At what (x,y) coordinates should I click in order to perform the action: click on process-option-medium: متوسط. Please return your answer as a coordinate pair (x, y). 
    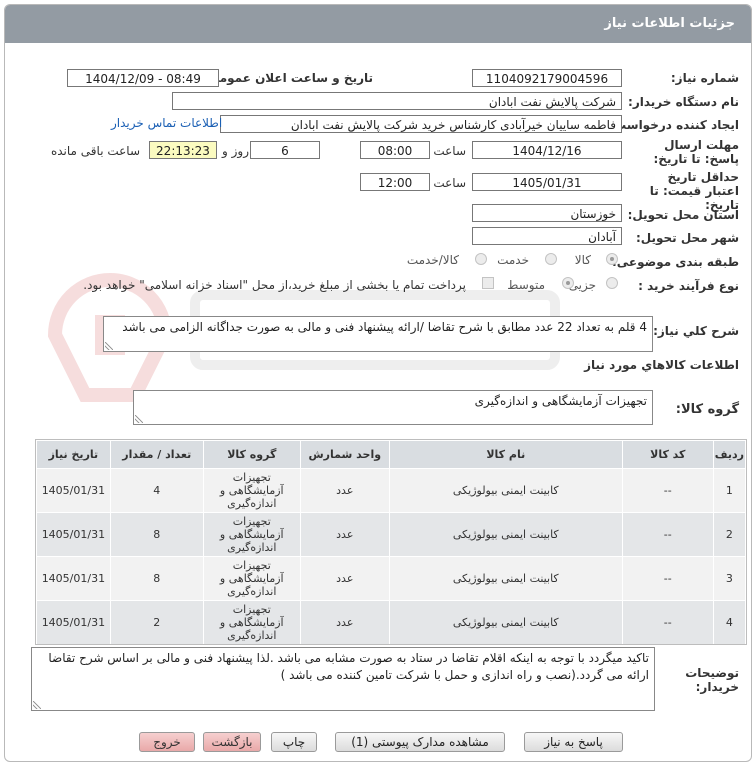
    Looking at the image, I should click on (526, 285).